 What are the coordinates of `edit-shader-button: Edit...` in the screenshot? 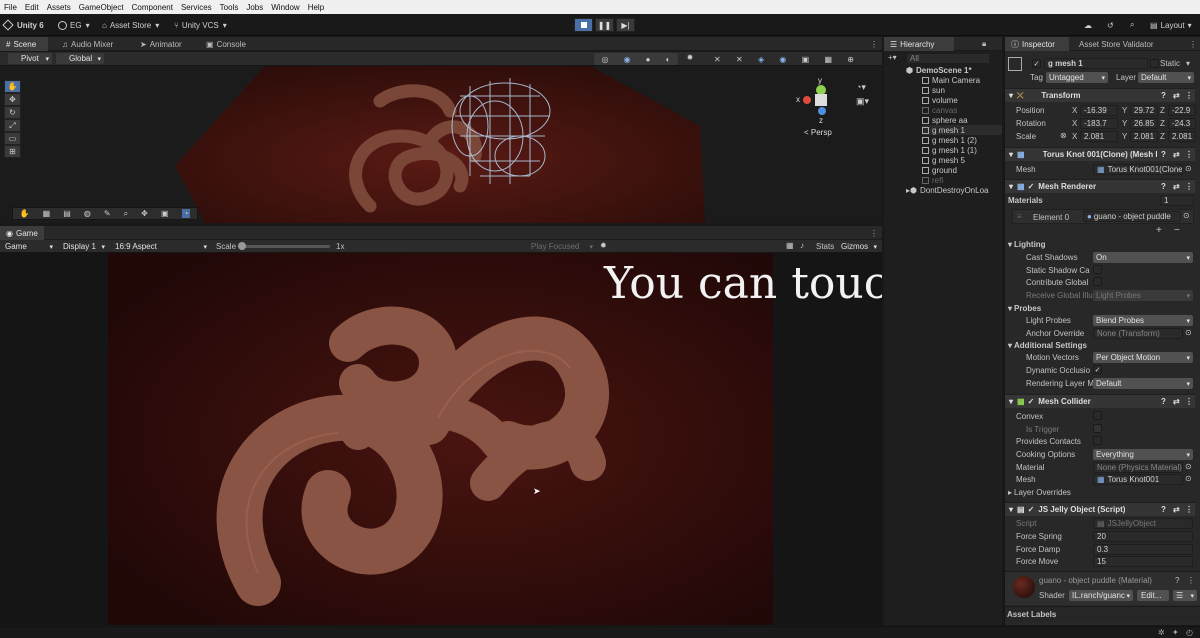 It's located at (1153, 595).